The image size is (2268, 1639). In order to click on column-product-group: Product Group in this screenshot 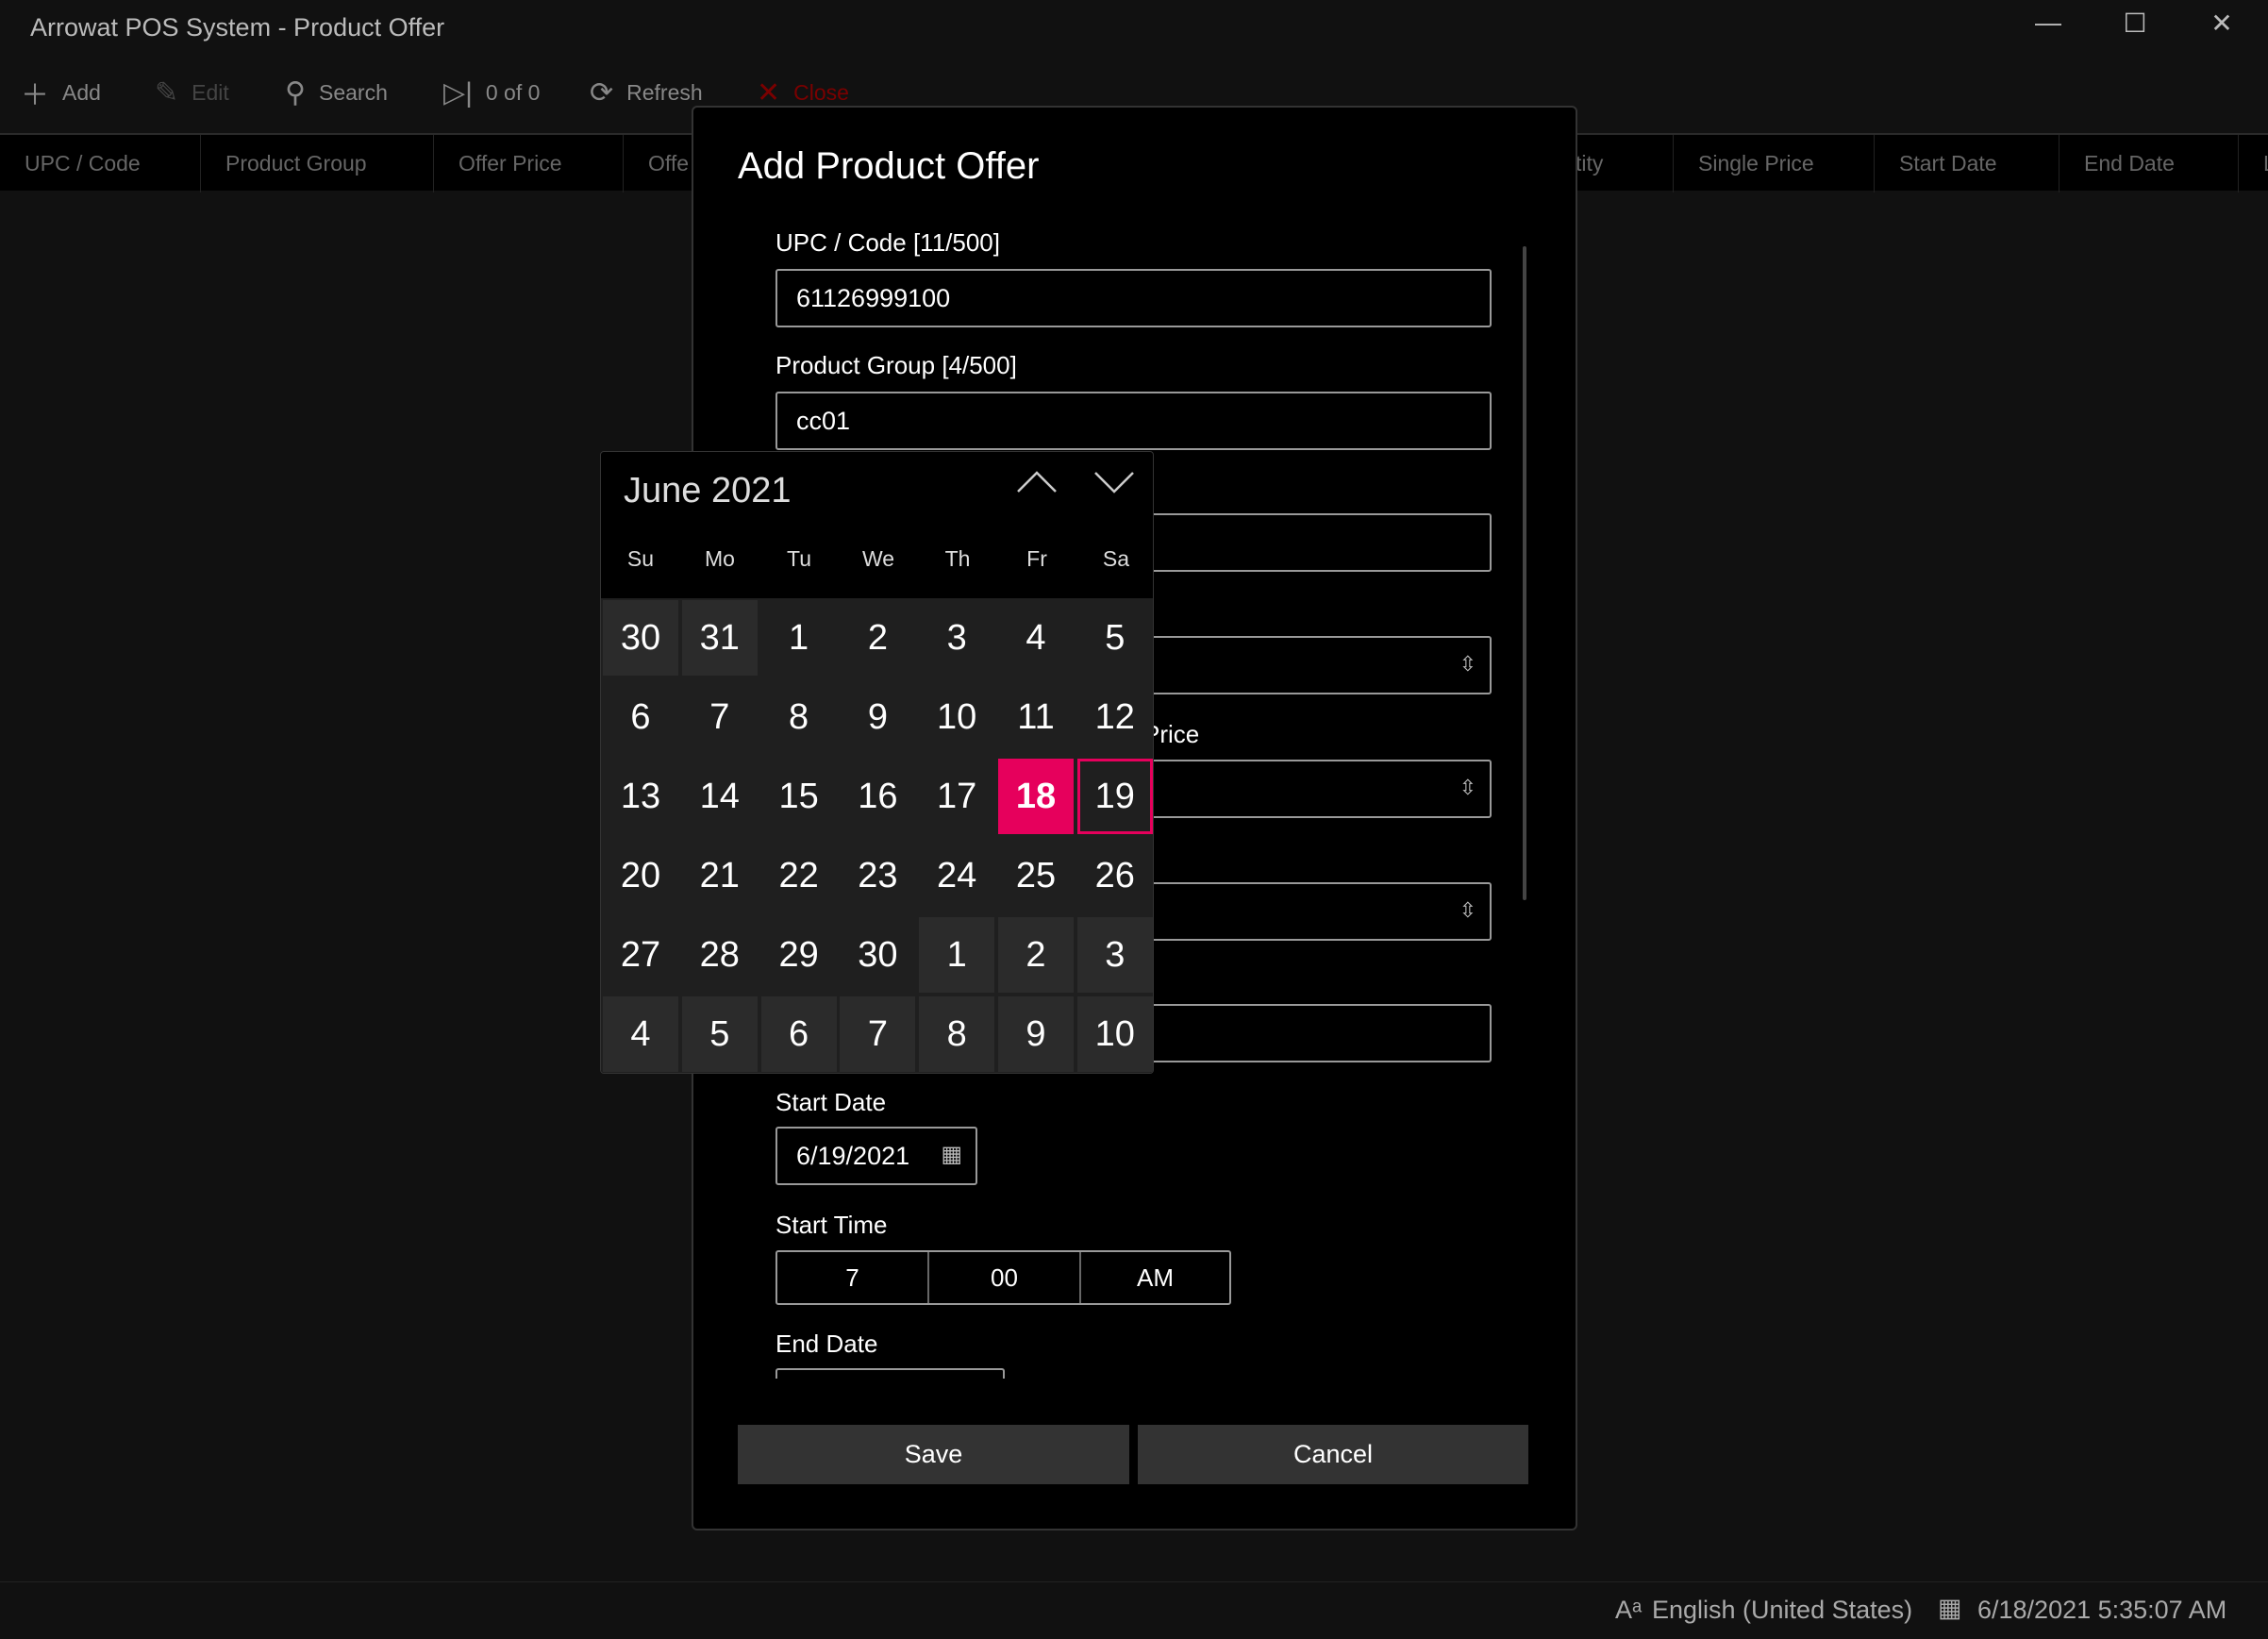, I will do `click(318, 163)`.